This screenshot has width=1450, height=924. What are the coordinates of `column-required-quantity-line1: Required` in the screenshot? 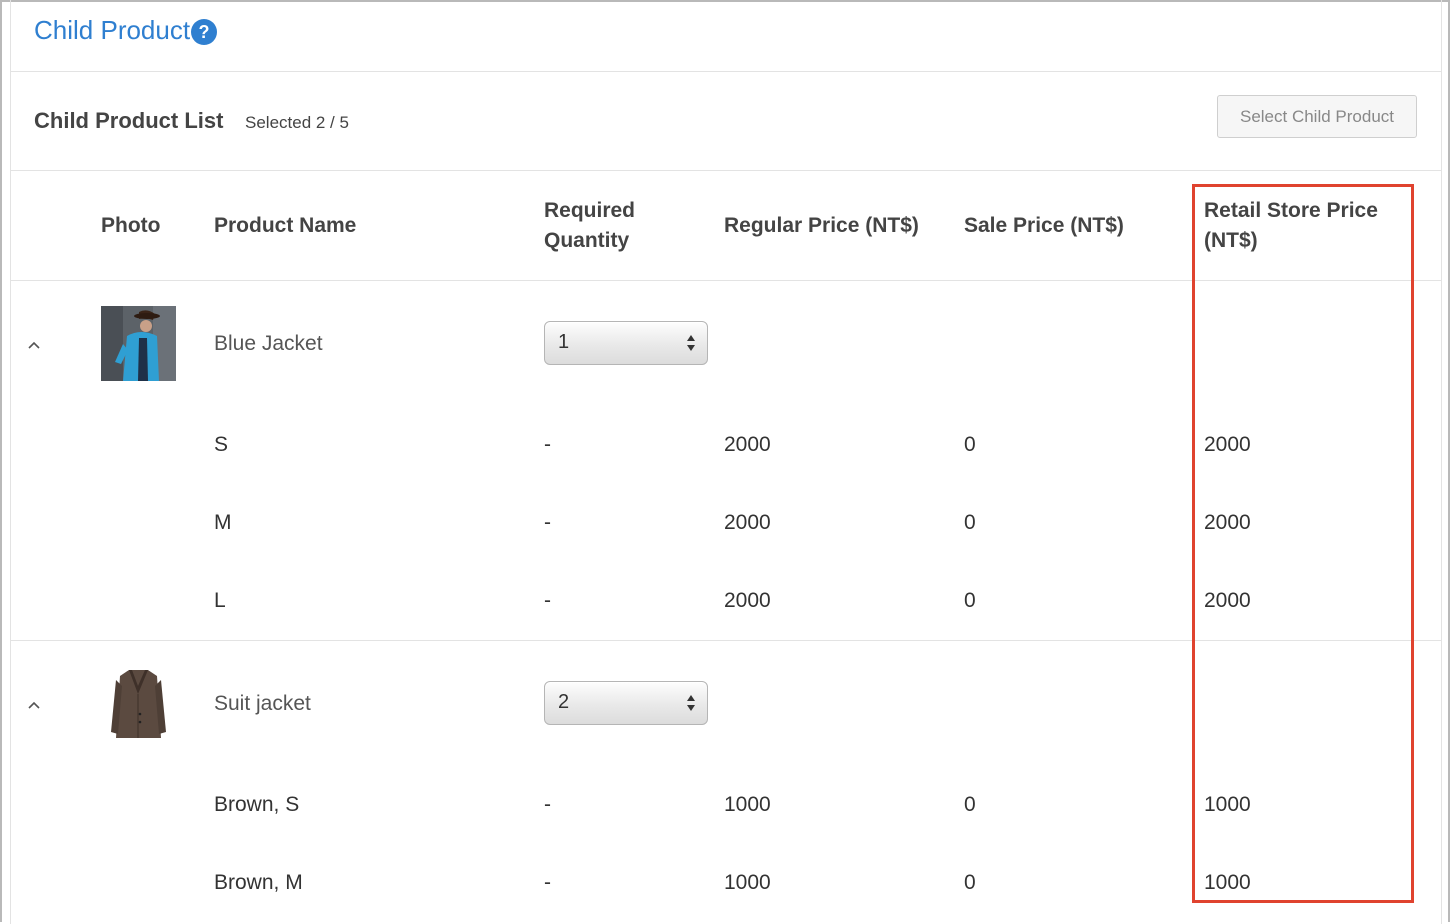 It's located at (590, 210).